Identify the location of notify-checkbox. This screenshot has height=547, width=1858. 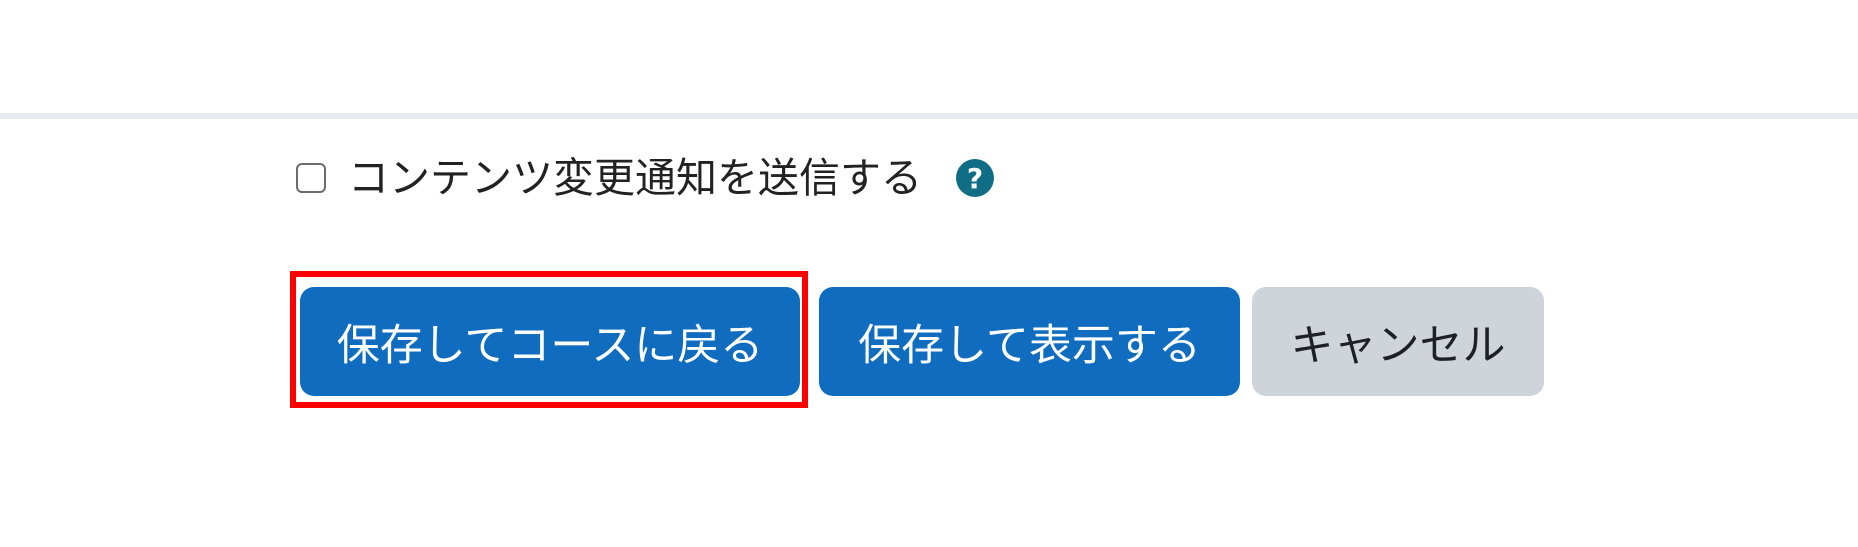
(311, 178).